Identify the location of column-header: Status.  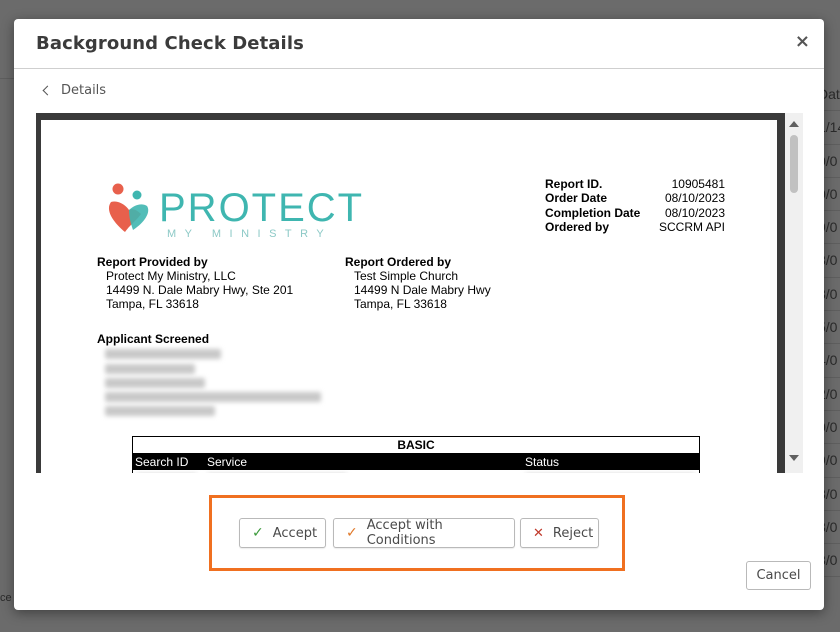
(542, 462).